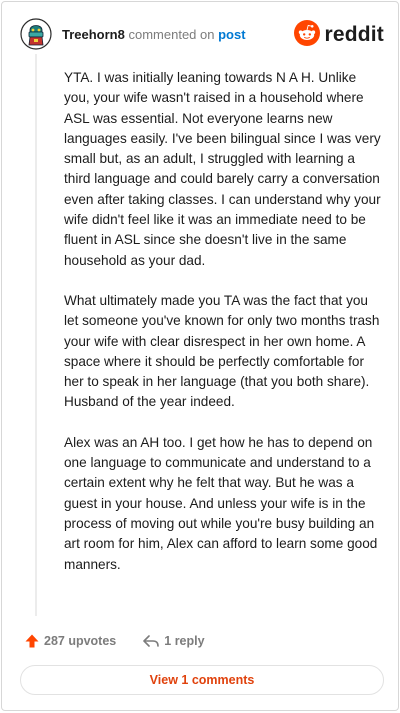 The height and width of the screenshot is (713, 400). Describe the element at coordinates (171, 34) in the screenshot. I see `action-text: commented on` at that location.